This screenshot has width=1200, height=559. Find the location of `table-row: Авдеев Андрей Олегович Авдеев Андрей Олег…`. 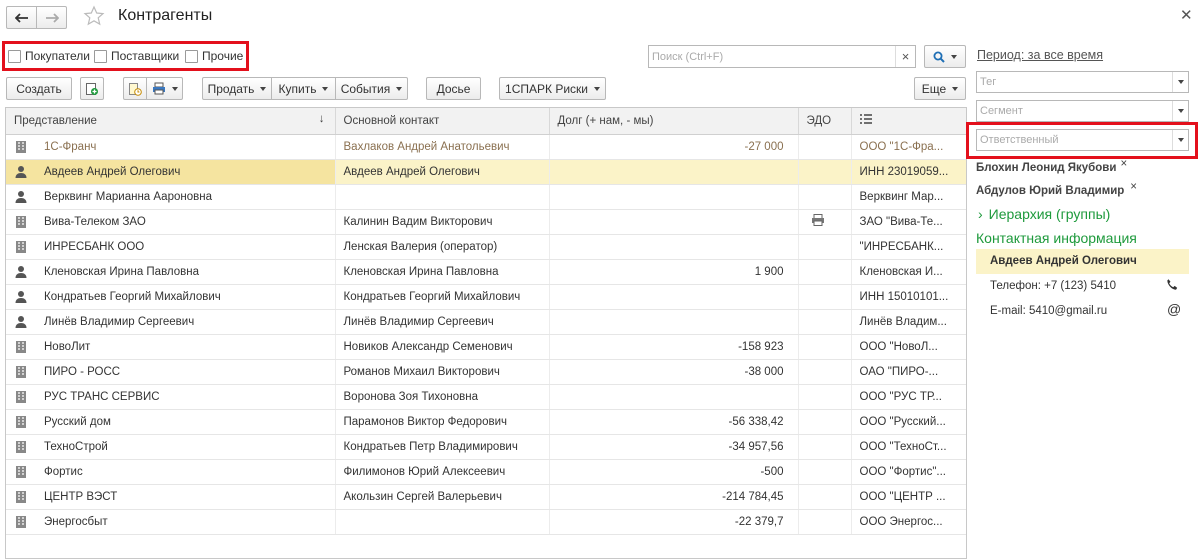

table-row: Авдеев Андрей Олегович Авдеев Андрей Олег… is located at coordinates (486, 172).